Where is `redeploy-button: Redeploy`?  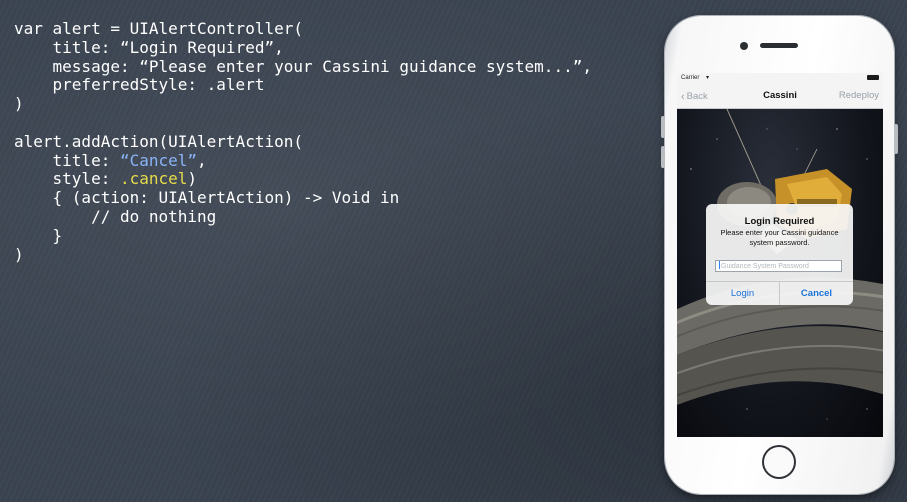 redeploy-button: Redeploy is located at coordinates (859, 95).